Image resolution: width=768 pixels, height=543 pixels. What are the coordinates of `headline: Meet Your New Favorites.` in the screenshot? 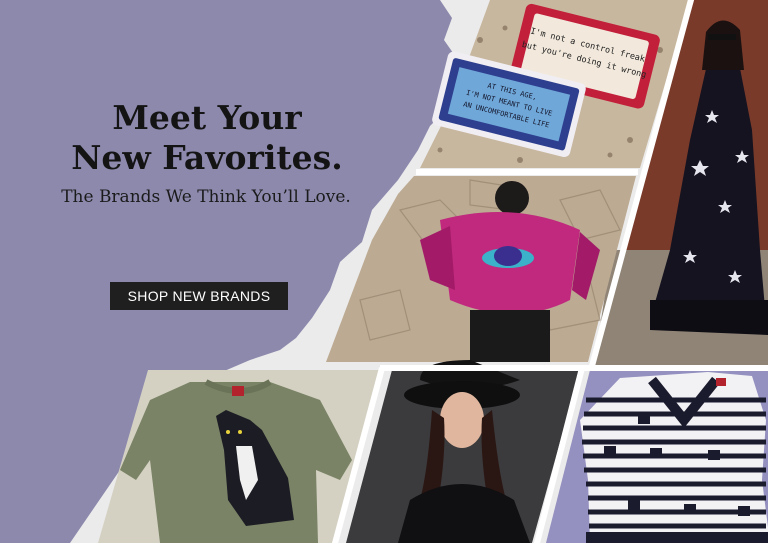 It's located at (207, 138).